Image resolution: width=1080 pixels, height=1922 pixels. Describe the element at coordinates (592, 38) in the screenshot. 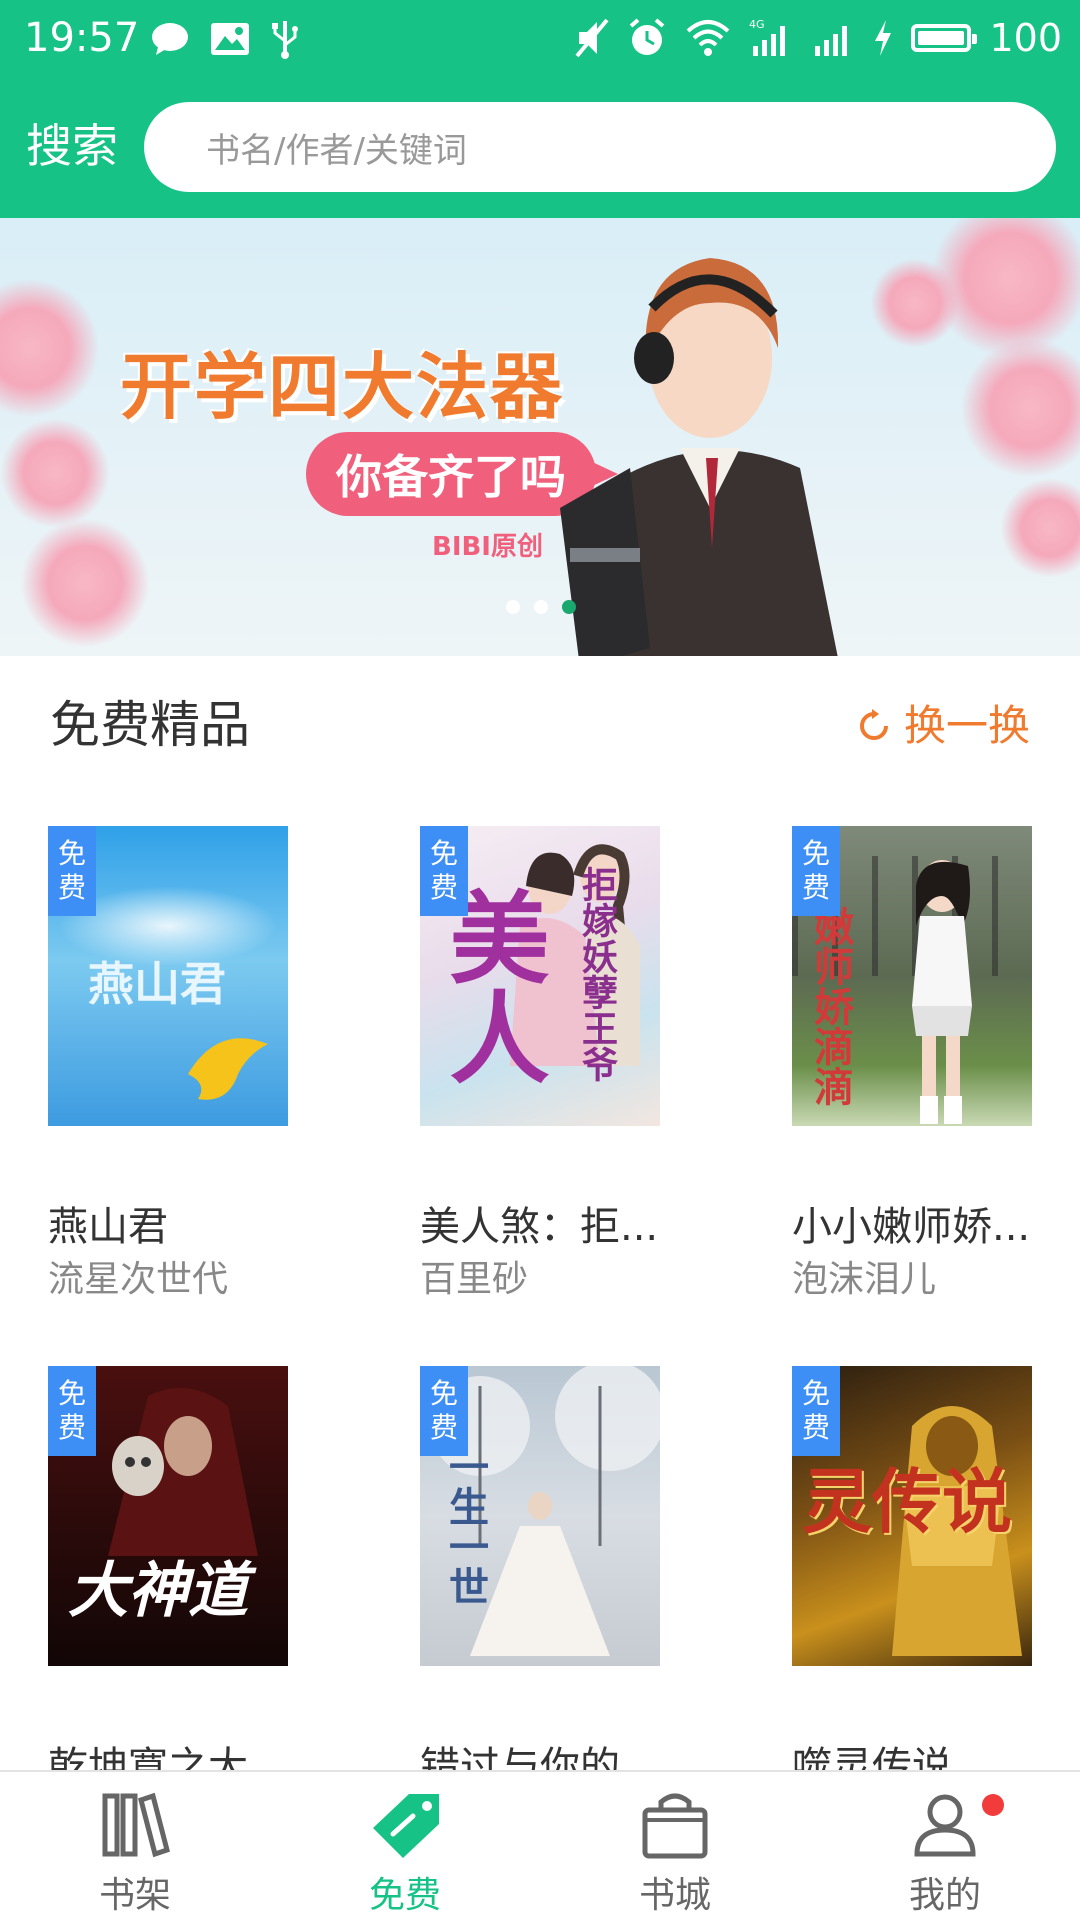

I see `mute-icon` at that location.